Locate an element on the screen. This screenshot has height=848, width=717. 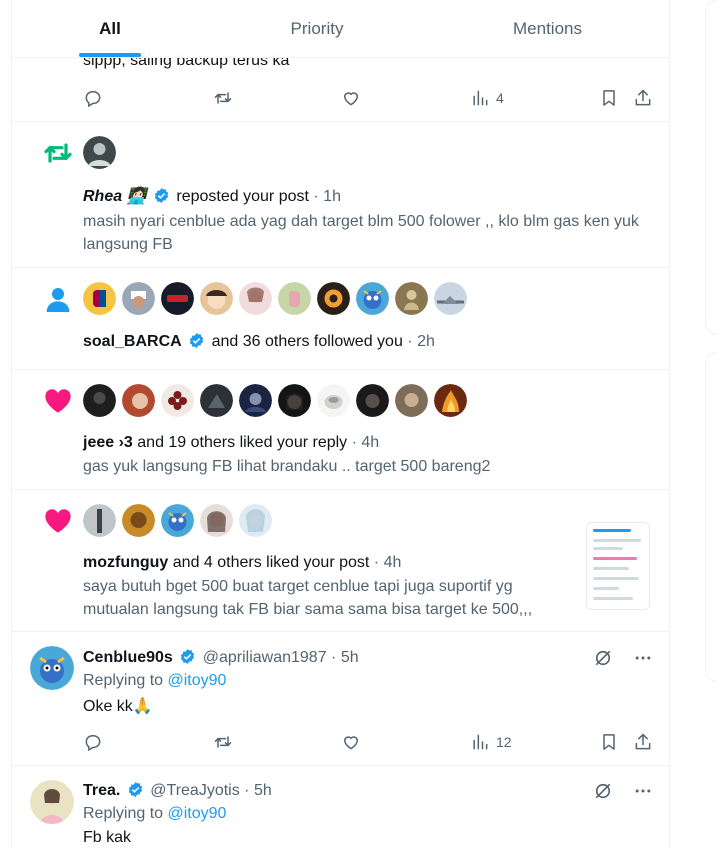
repost-user: Rhea 👩🏻‍💻 is located at coordinates (115, 196).